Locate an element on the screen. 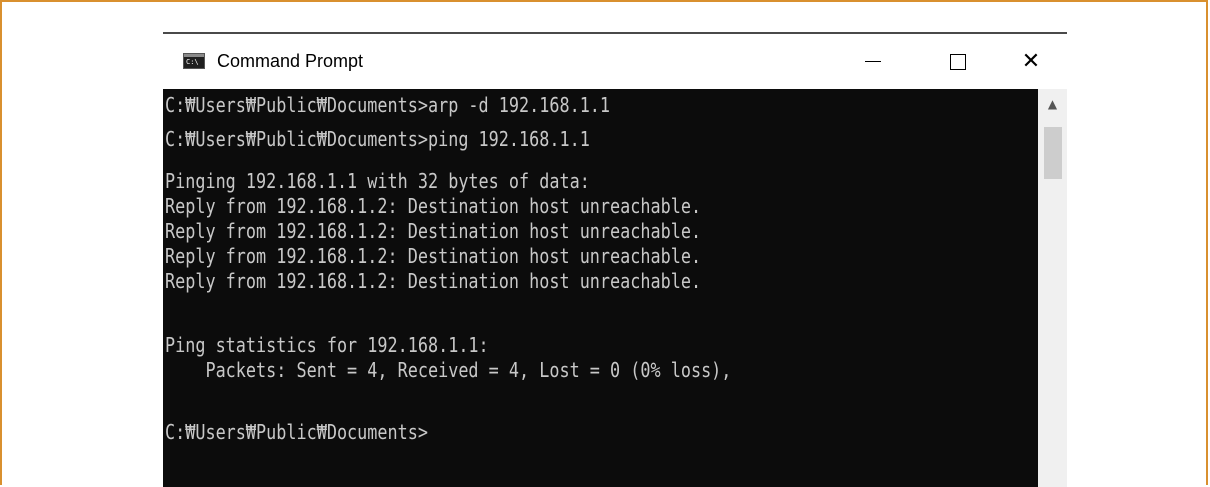 The width and height of the screenshot is (1210, 487). vertical-scrollbar: ▲ is located at coordinates (1052, 288).